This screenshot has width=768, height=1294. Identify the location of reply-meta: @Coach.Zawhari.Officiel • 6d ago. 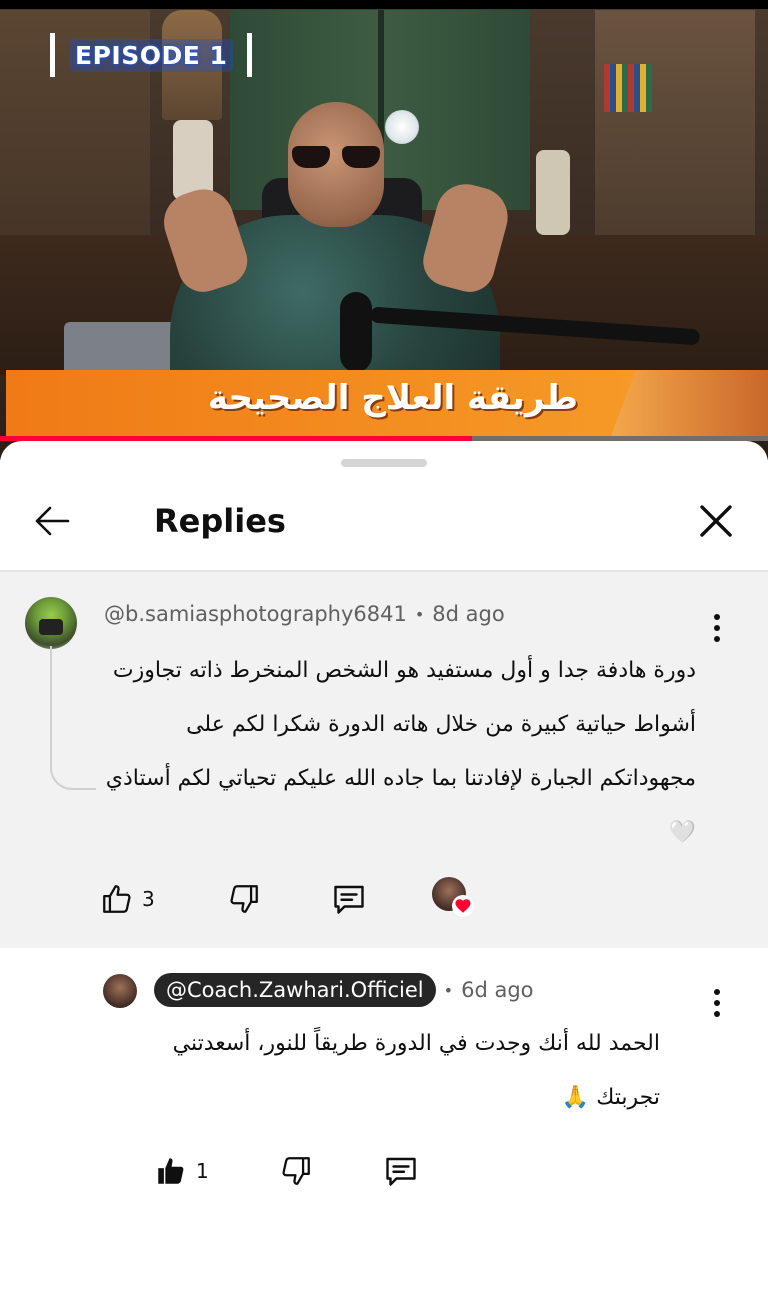
(344, 990).